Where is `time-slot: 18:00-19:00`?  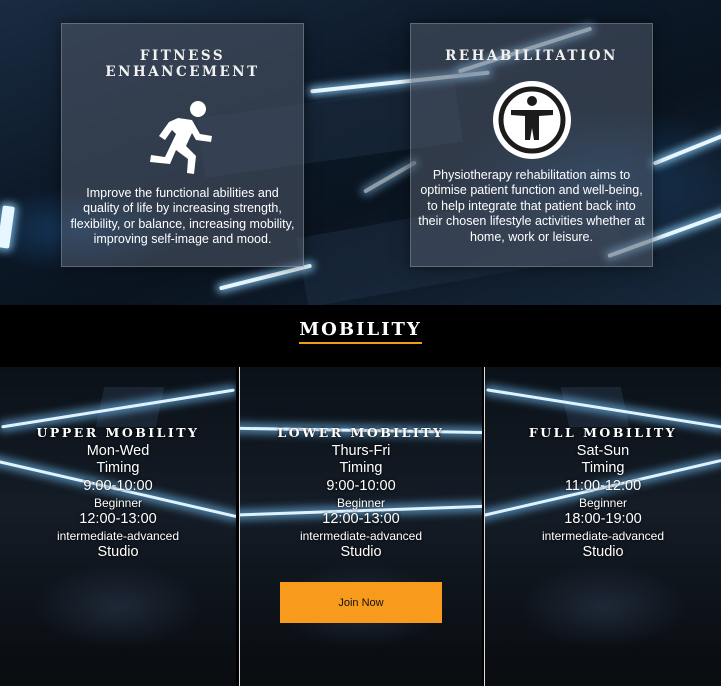
time-slot: 18:00-19:00 is located at coordinates (603, 518).